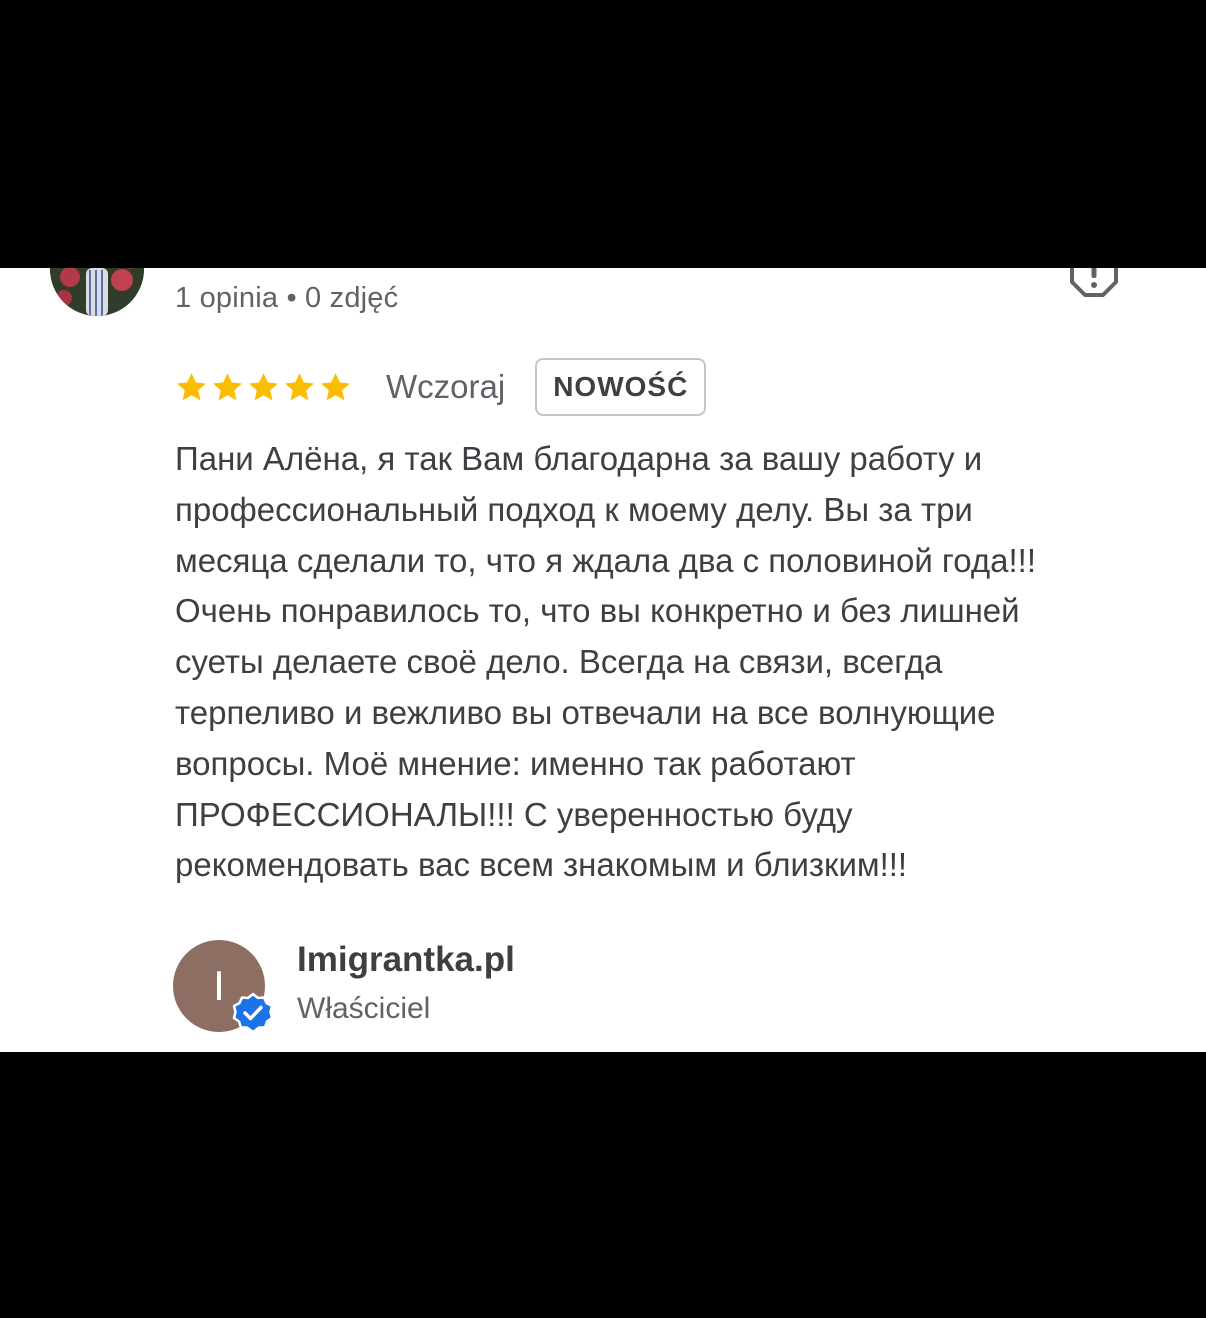 The width and height of the screenshot is (1206, 1318). What do you see at coordinates (364, 1008) in the screenshot?
I see `owner-role: Właściciel` at bounding box center [364, 1008].